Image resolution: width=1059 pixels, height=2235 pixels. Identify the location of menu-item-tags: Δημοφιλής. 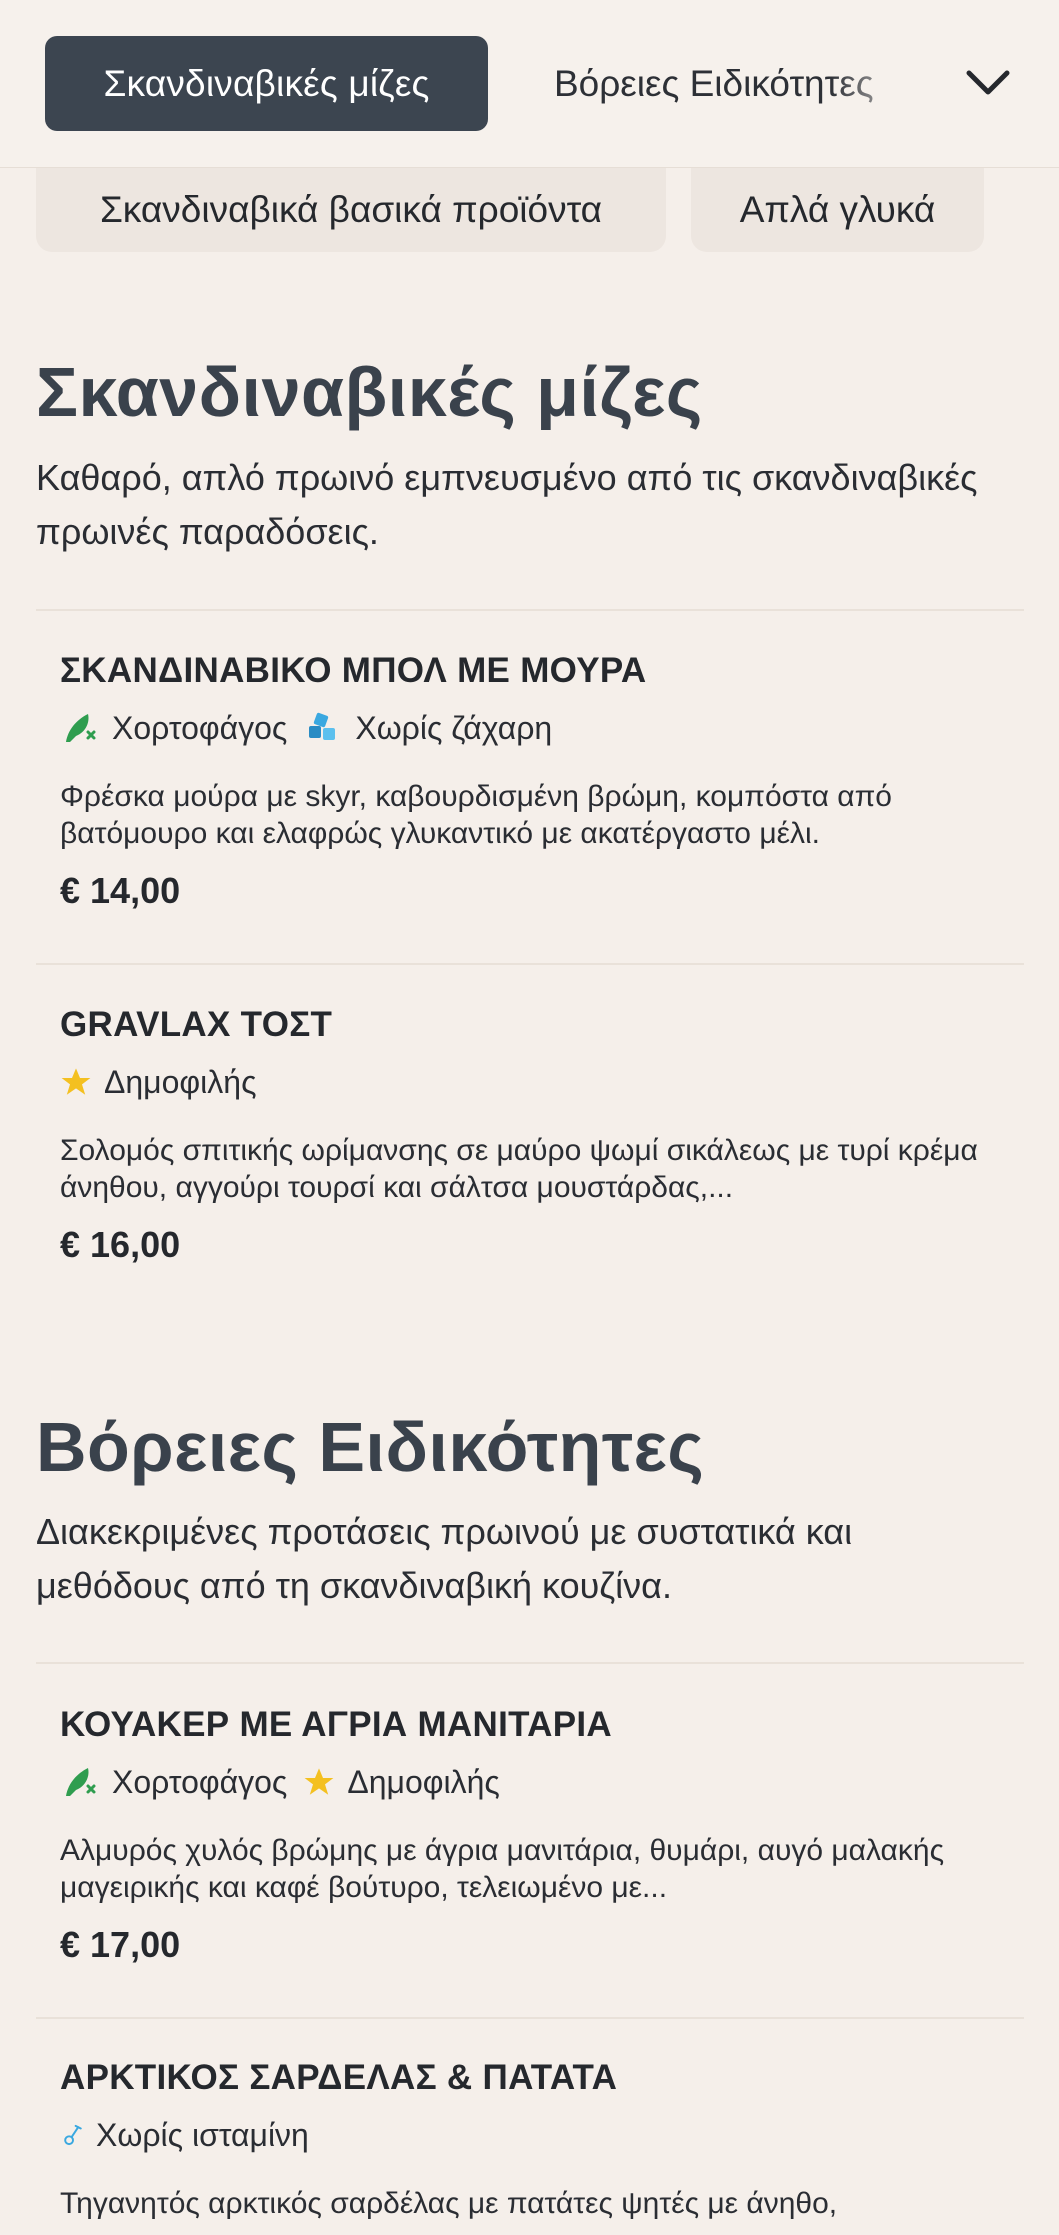
(530, 1082).